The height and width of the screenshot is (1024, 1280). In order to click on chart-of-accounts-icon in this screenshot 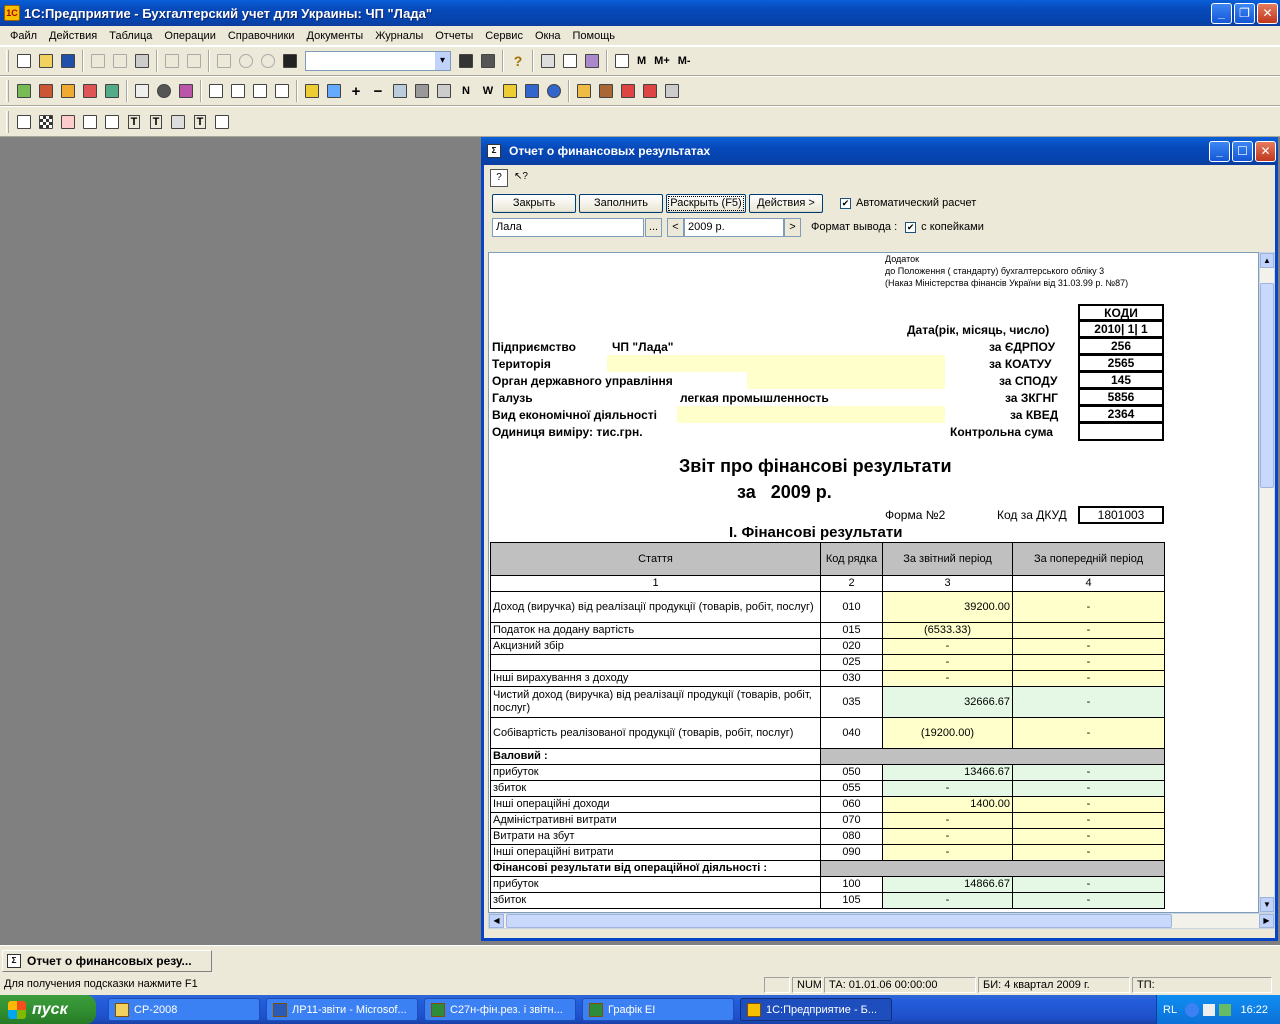, I will do `click(24, 91)`.